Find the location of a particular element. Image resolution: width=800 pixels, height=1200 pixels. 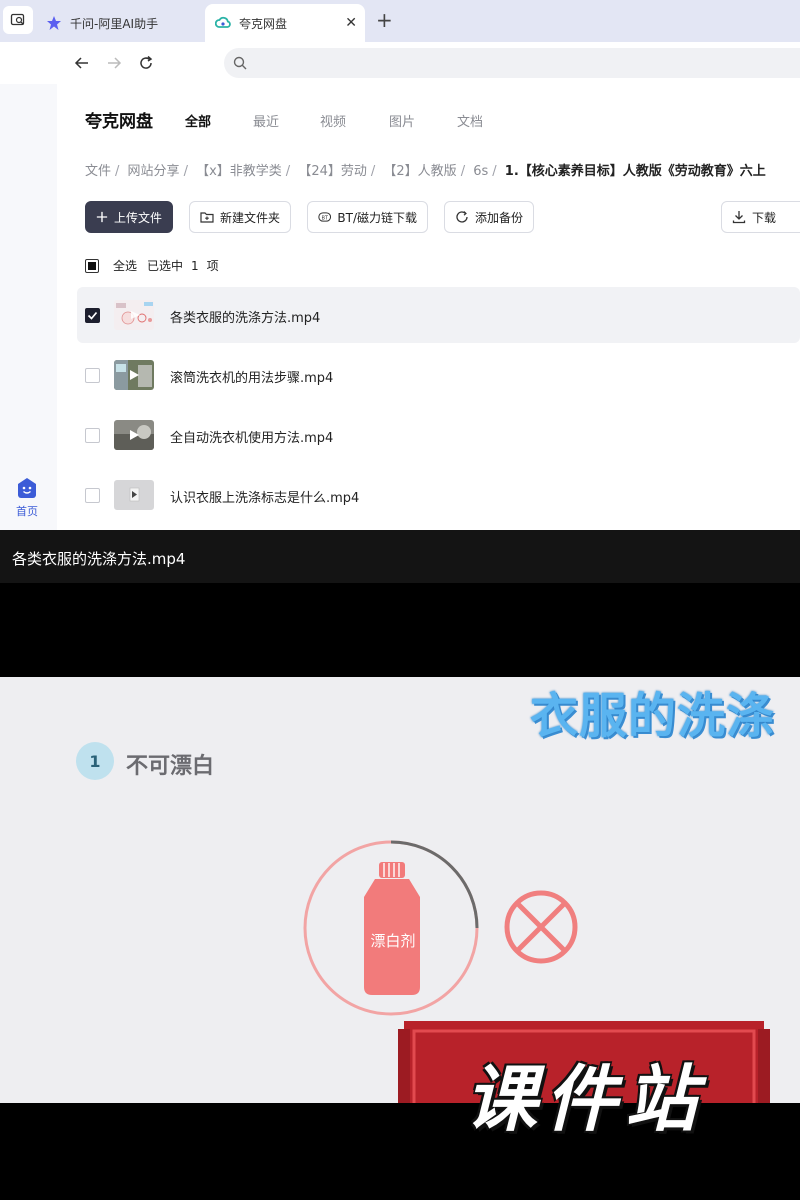

bt-download-label: BT/磁力链下载 is located at coordinates (377, 217).